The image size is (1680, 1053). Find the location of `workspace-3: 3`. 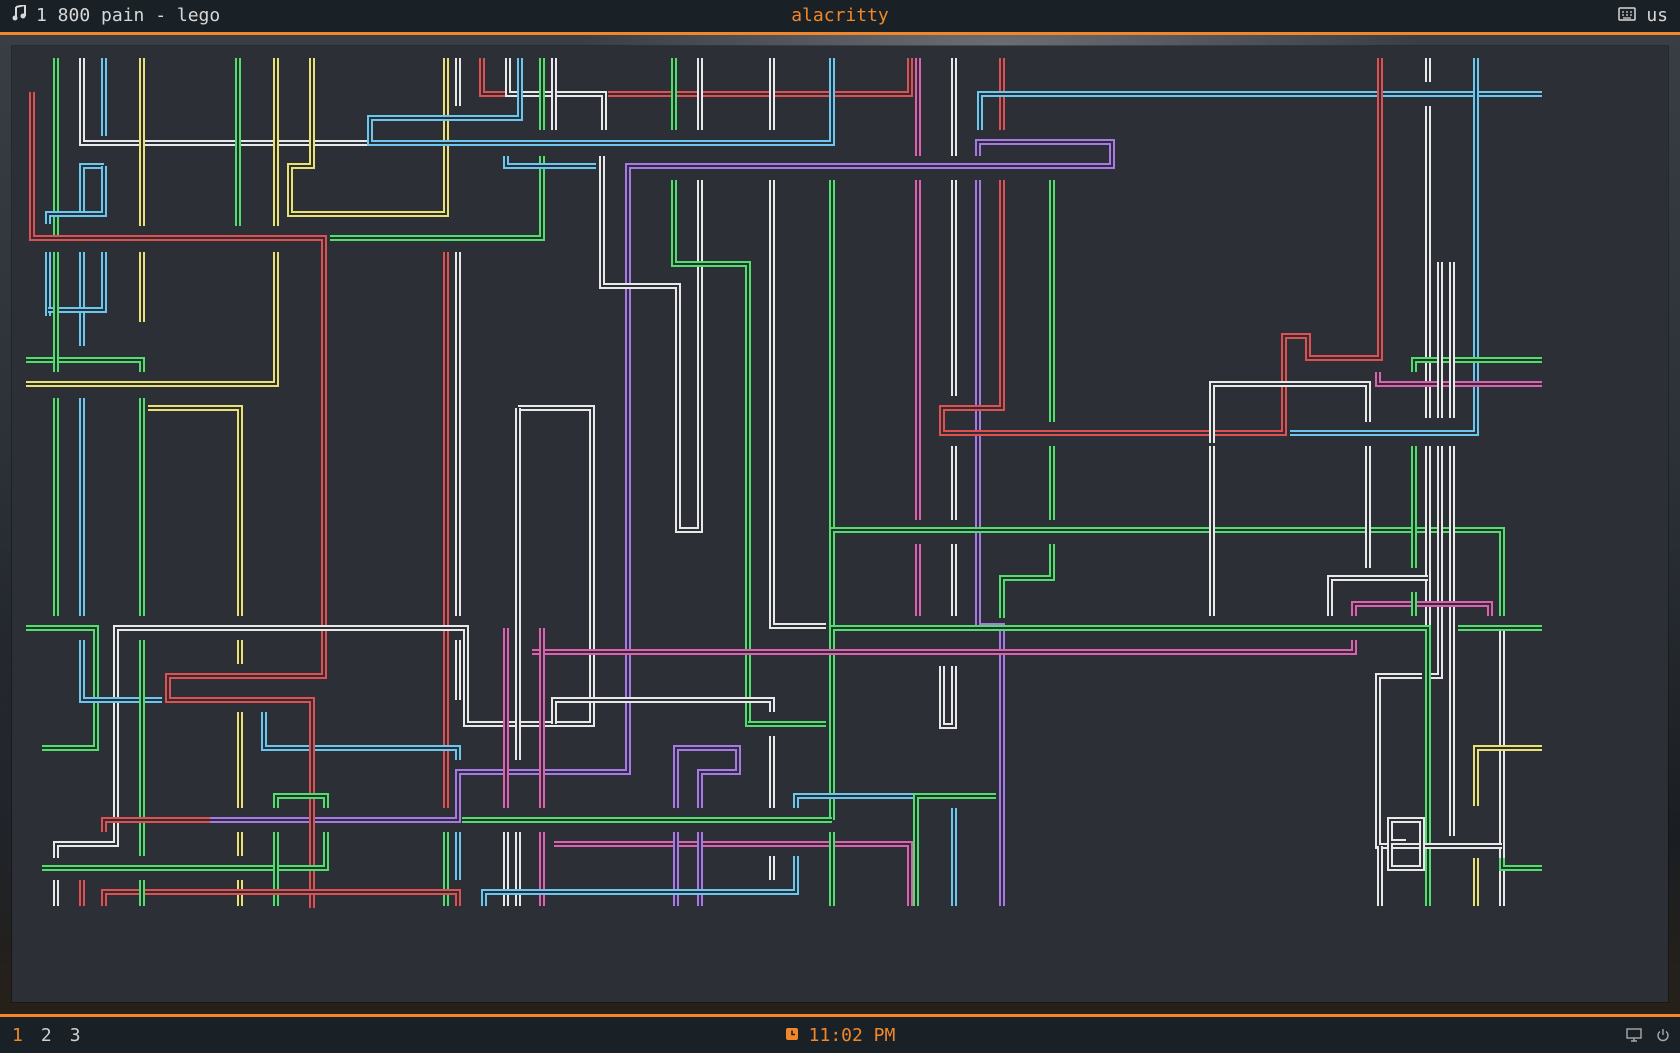

workspace-3: 3 is located at coordinates (75, 1035).